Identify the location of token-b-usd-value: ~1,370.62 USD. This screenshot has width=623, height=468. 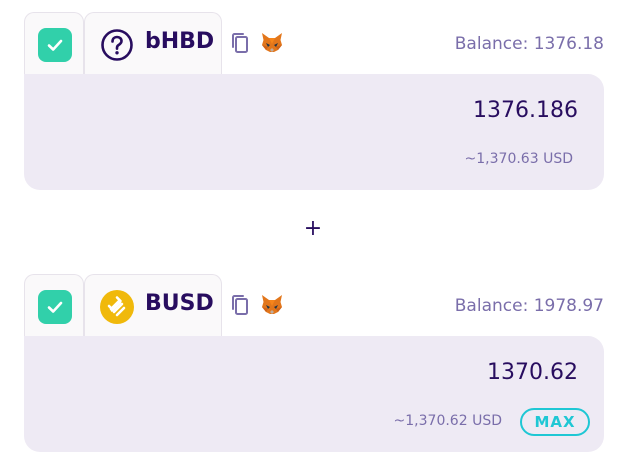
(447, 421).